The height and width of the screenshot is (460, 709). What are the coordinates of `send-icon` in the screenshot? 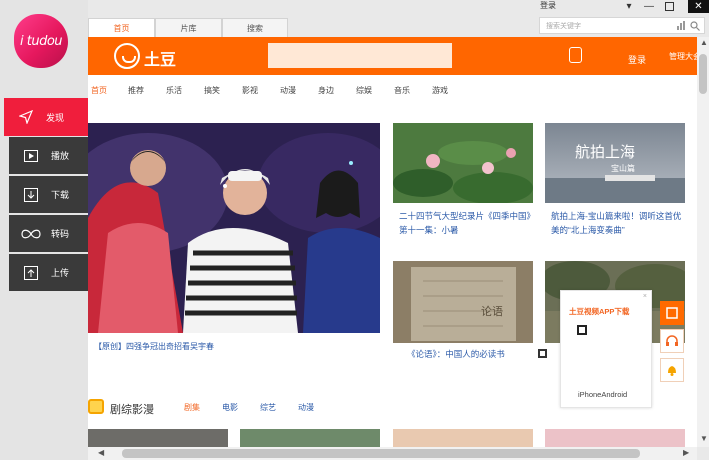 It's located at (26, 117).